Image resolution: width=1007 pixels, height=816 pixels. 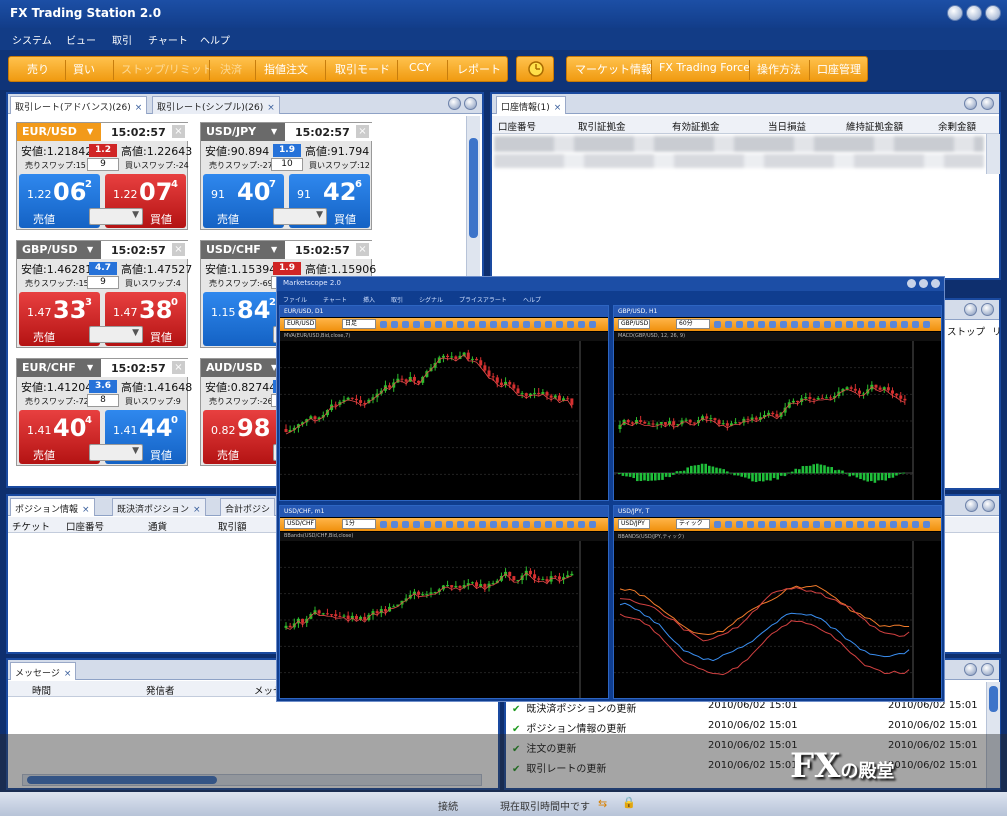 I want to click on ms-menu-item: ファイル, so click(x=295, y=299).